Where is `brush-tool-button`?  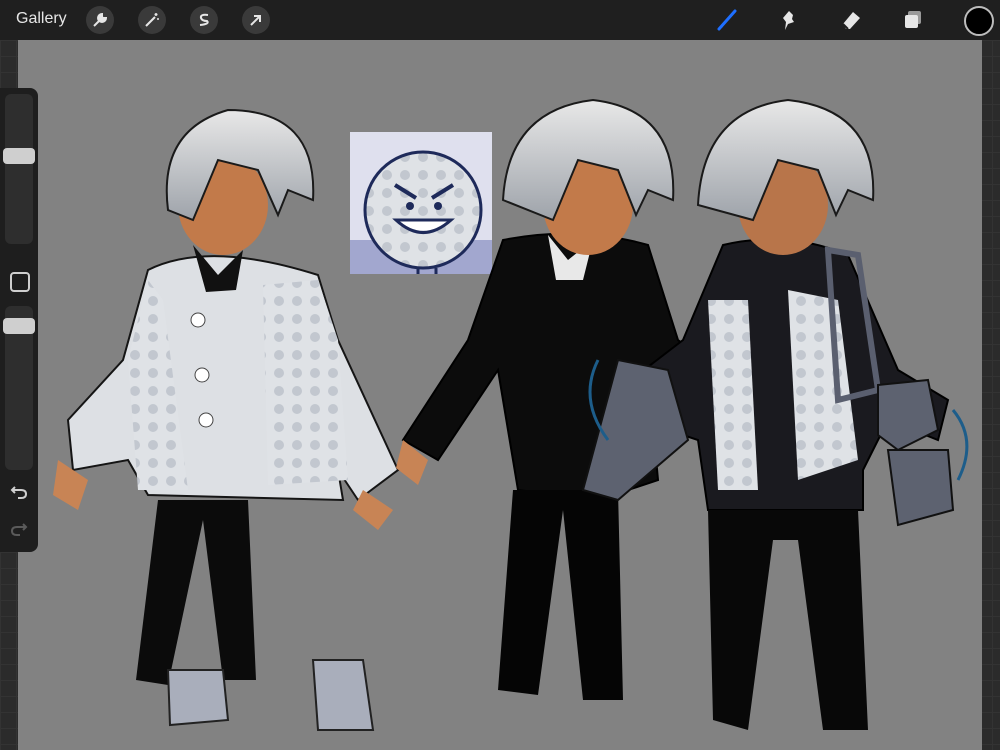 brush-tool-button is located at coordinates (727, 20).